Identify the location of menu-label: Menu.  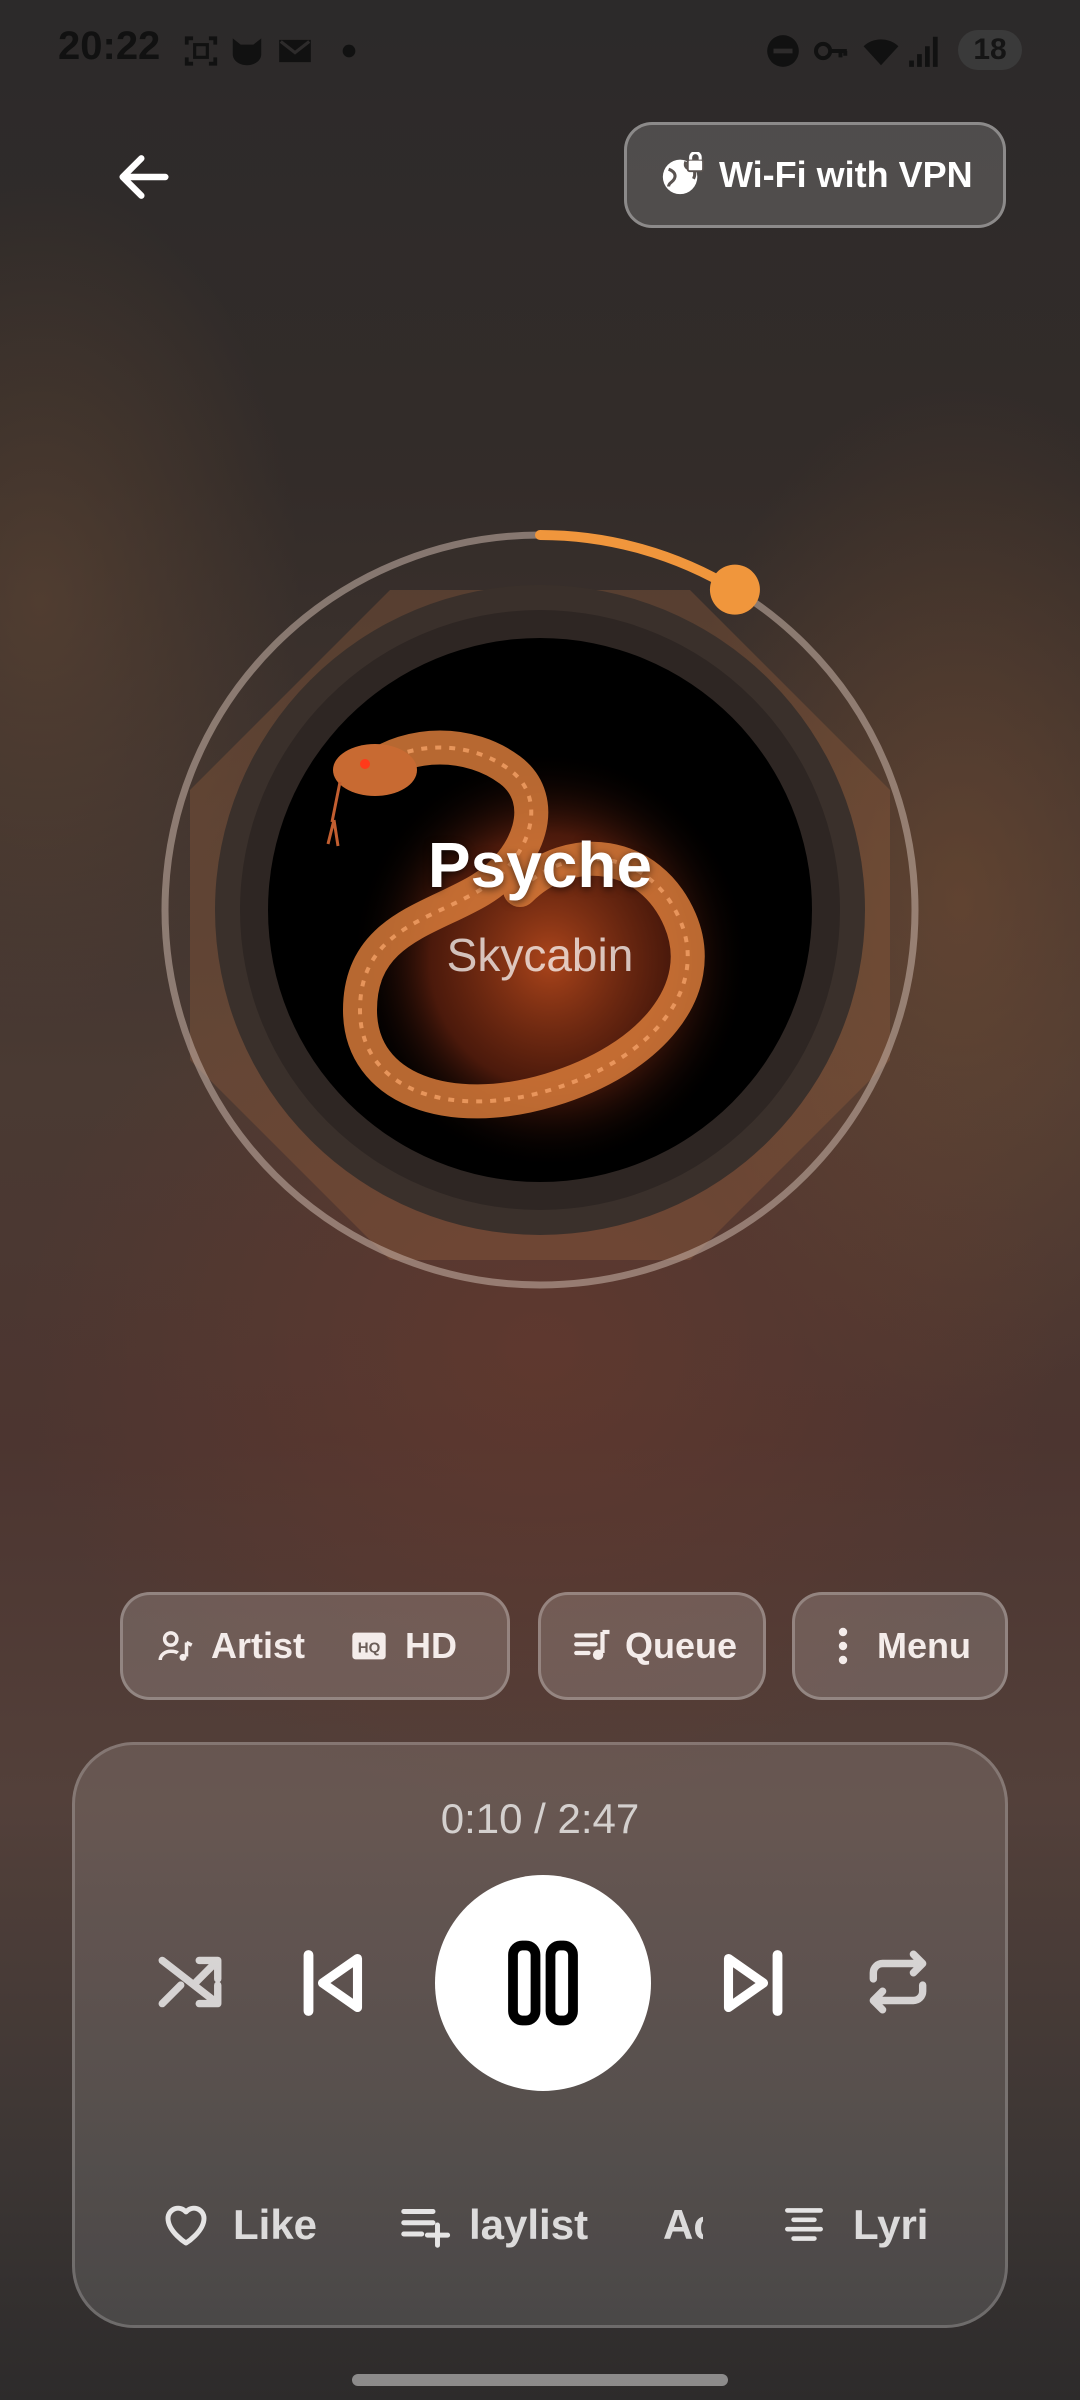
(924, 1645).